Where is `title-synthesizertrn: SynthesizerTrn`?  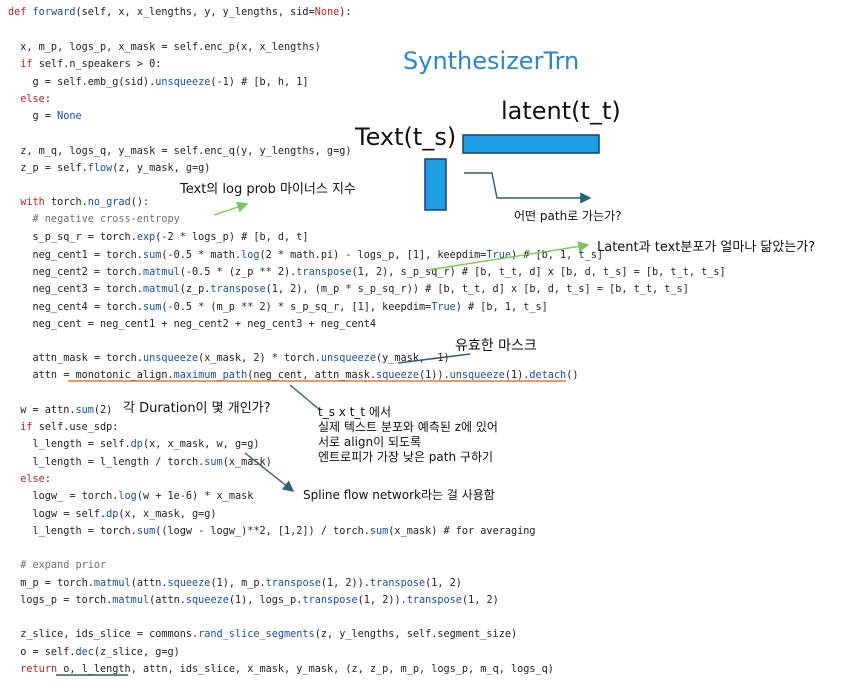
title-synthesizertrn: SynthesizerTrn is located at coordinates (491, 61).